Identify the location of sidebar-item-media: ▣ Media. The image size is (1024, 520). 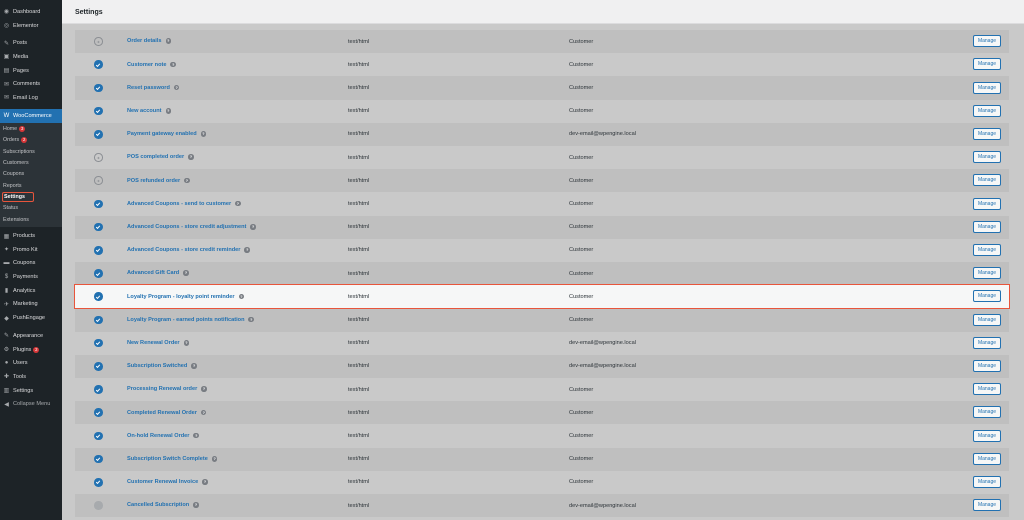
(31, 57).